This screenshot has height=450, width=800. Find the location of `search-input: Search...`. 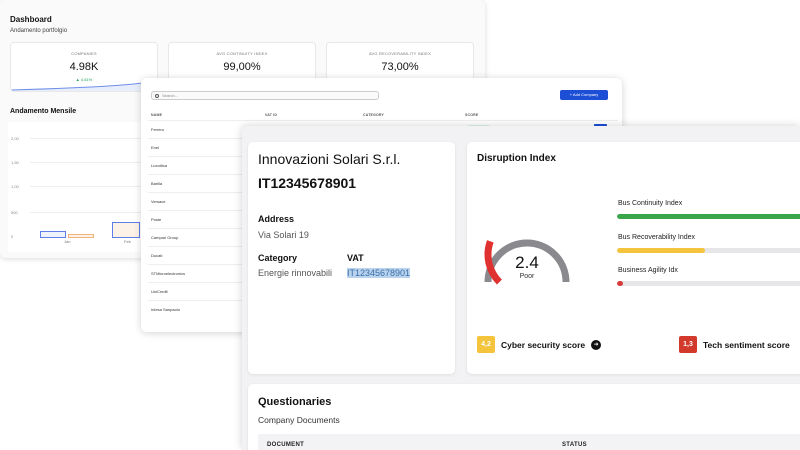

search-input: Search... is located at coordinates (265, 95).